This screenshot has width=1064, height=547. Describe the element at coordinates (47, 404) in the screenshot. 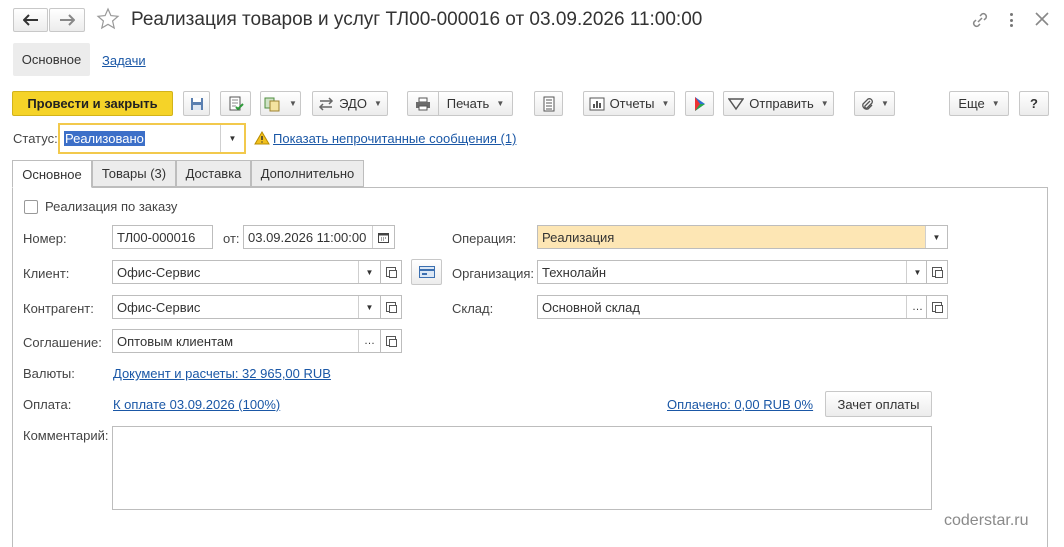

I see `payment-label: Оплата:` at that location.